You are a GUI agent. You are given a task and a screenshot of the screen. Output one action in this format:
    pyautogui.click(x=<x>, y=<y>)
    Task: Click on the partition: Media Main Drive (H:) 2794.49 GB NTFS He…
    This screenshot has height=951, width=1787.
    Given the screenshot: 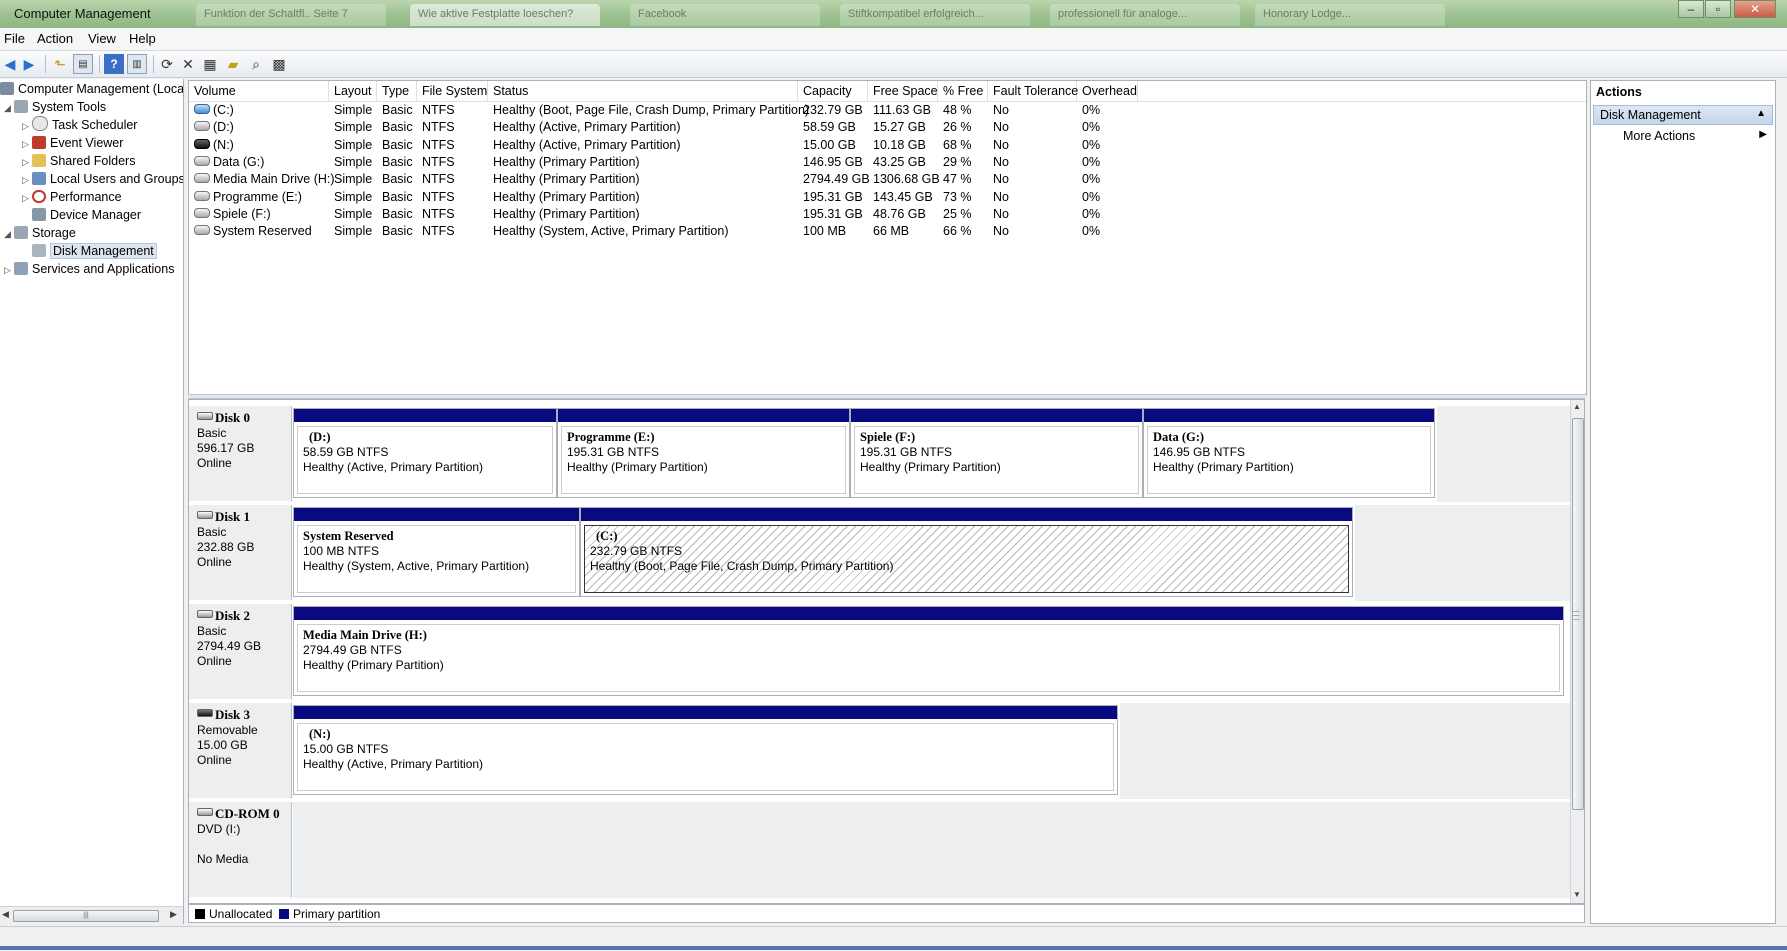 What is the action you would take?
    pyautogui.click(x=928, y=651)
    